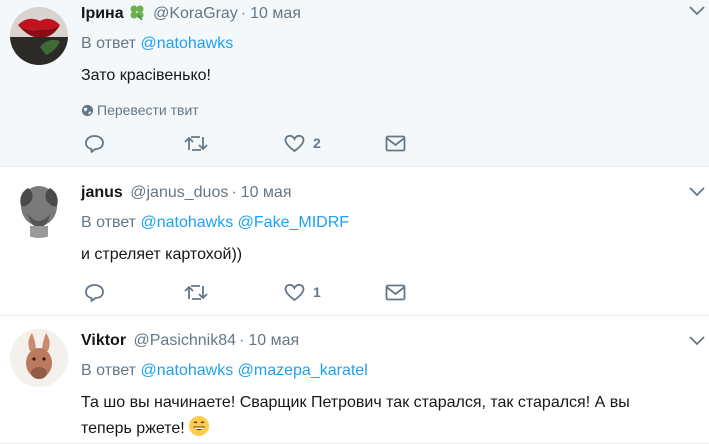 Image resolution: width=709 pixels, height=444 pixels. I want to click on translate-label: Перевести твит, so click(148, 110).